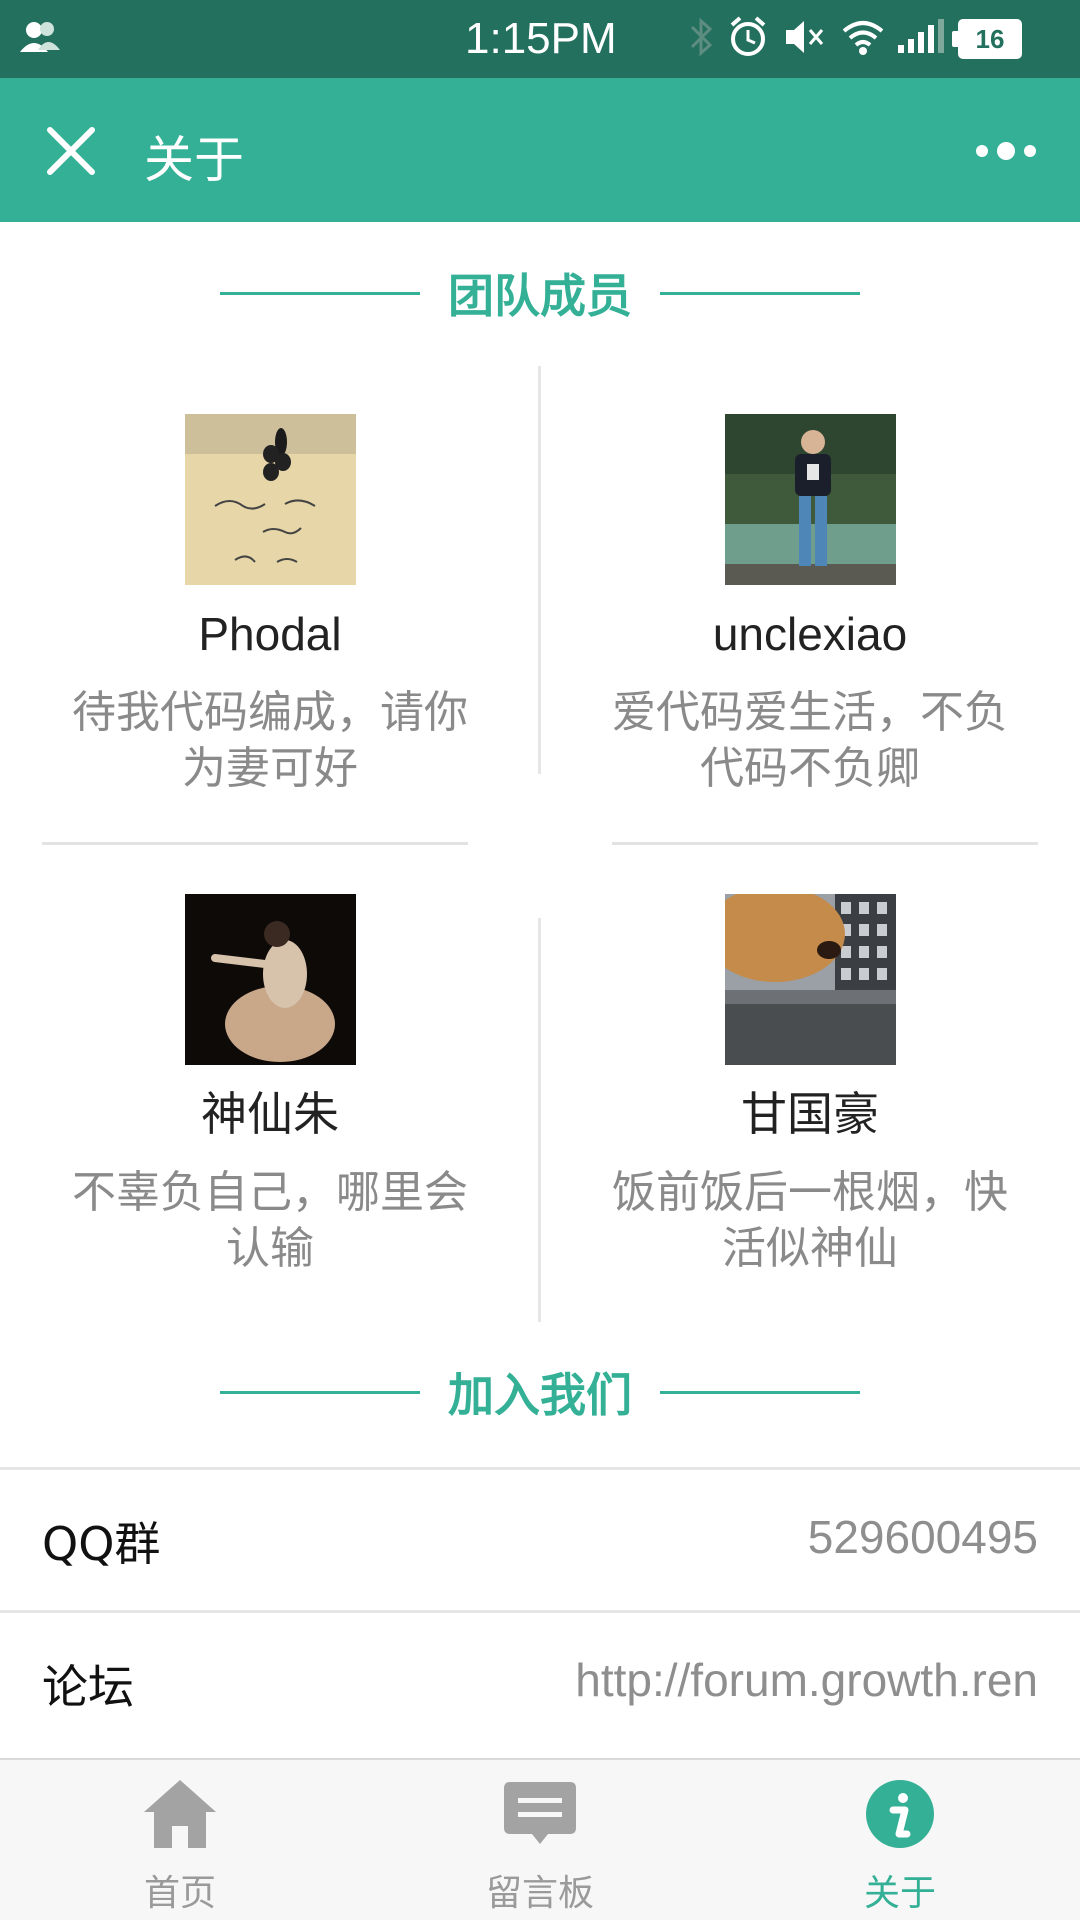  Describe the element at coordinates (540, 1681) in the screenshot. I see `forum-row: 论坛 http://forum.growth.ren` at that location.